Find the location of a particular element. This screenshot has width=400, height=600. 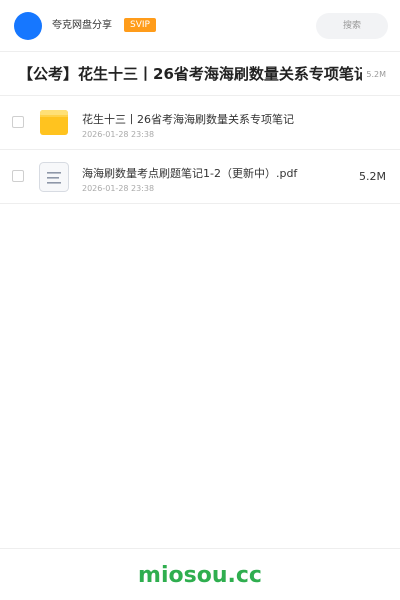

header: 夸克网盘分享 SVIP 搜索 is located at coordinates (200, 26).